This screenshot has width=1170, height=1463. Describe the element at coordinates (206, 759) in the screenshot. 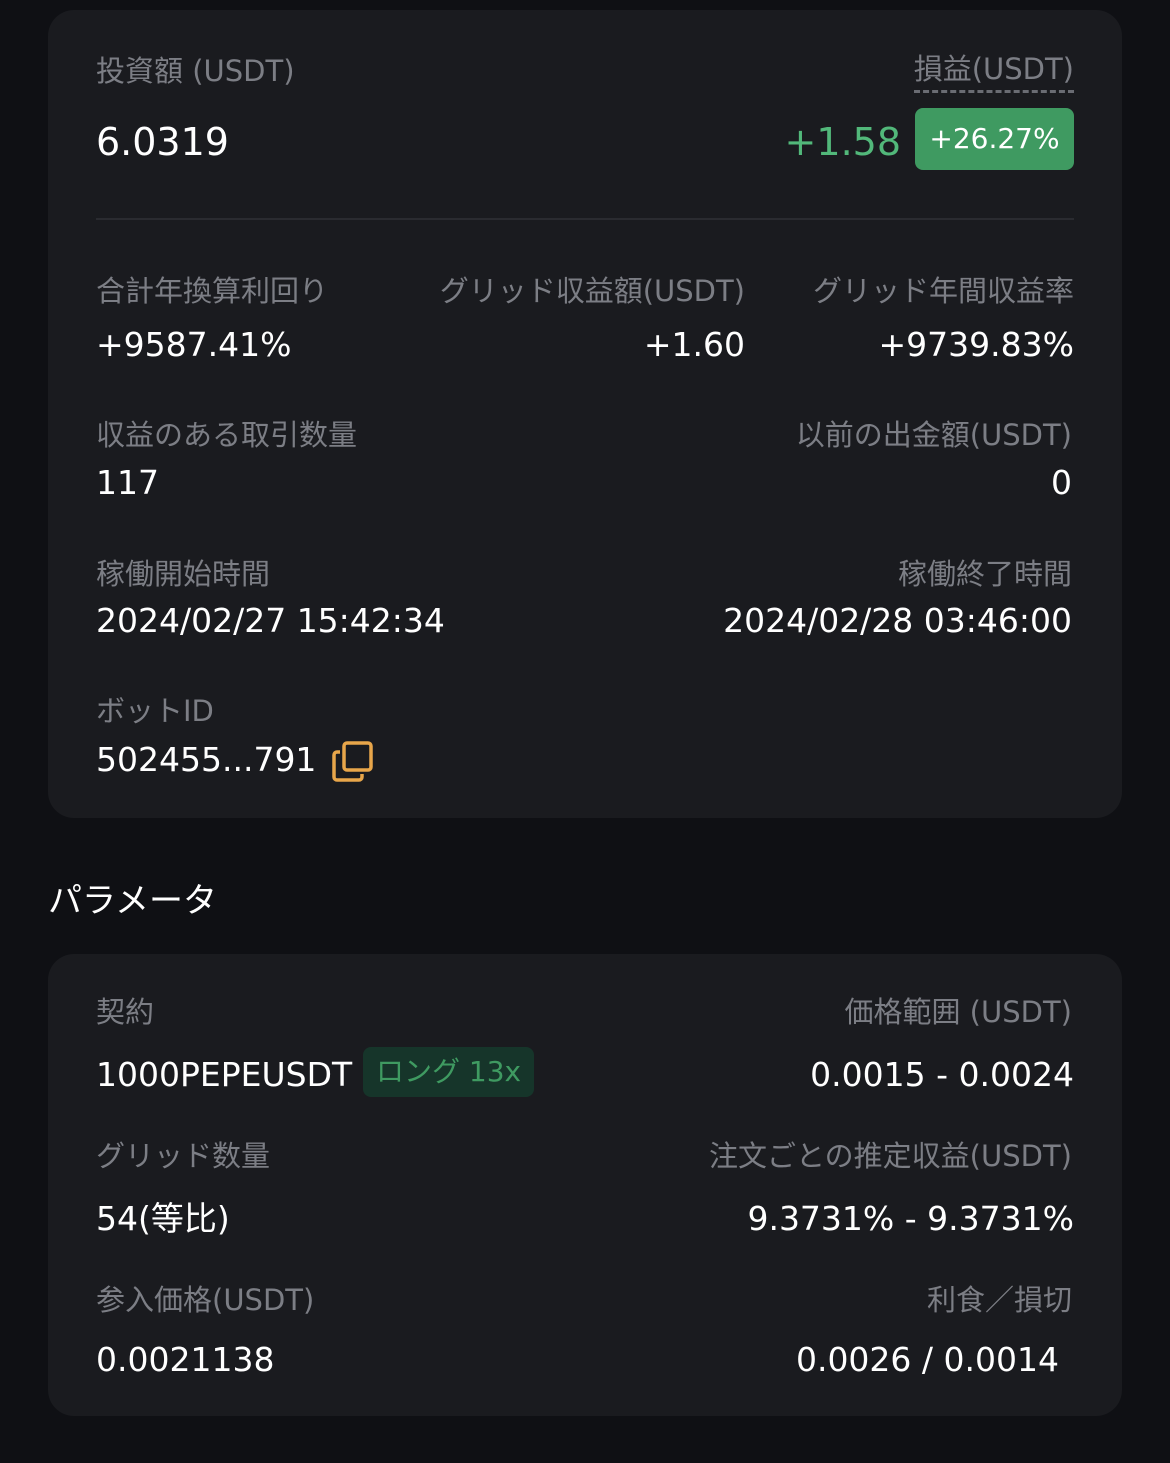

I see `bot-id-value: 502455...791` at that location.